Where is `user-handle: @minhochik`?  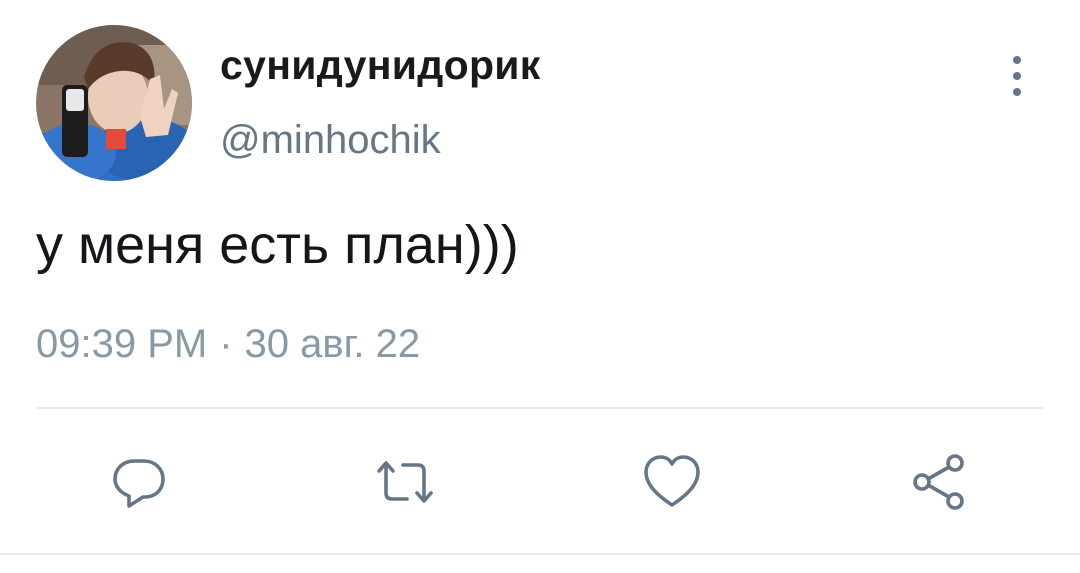 user-handle: @minhochik is located at coordinates (330, 140).